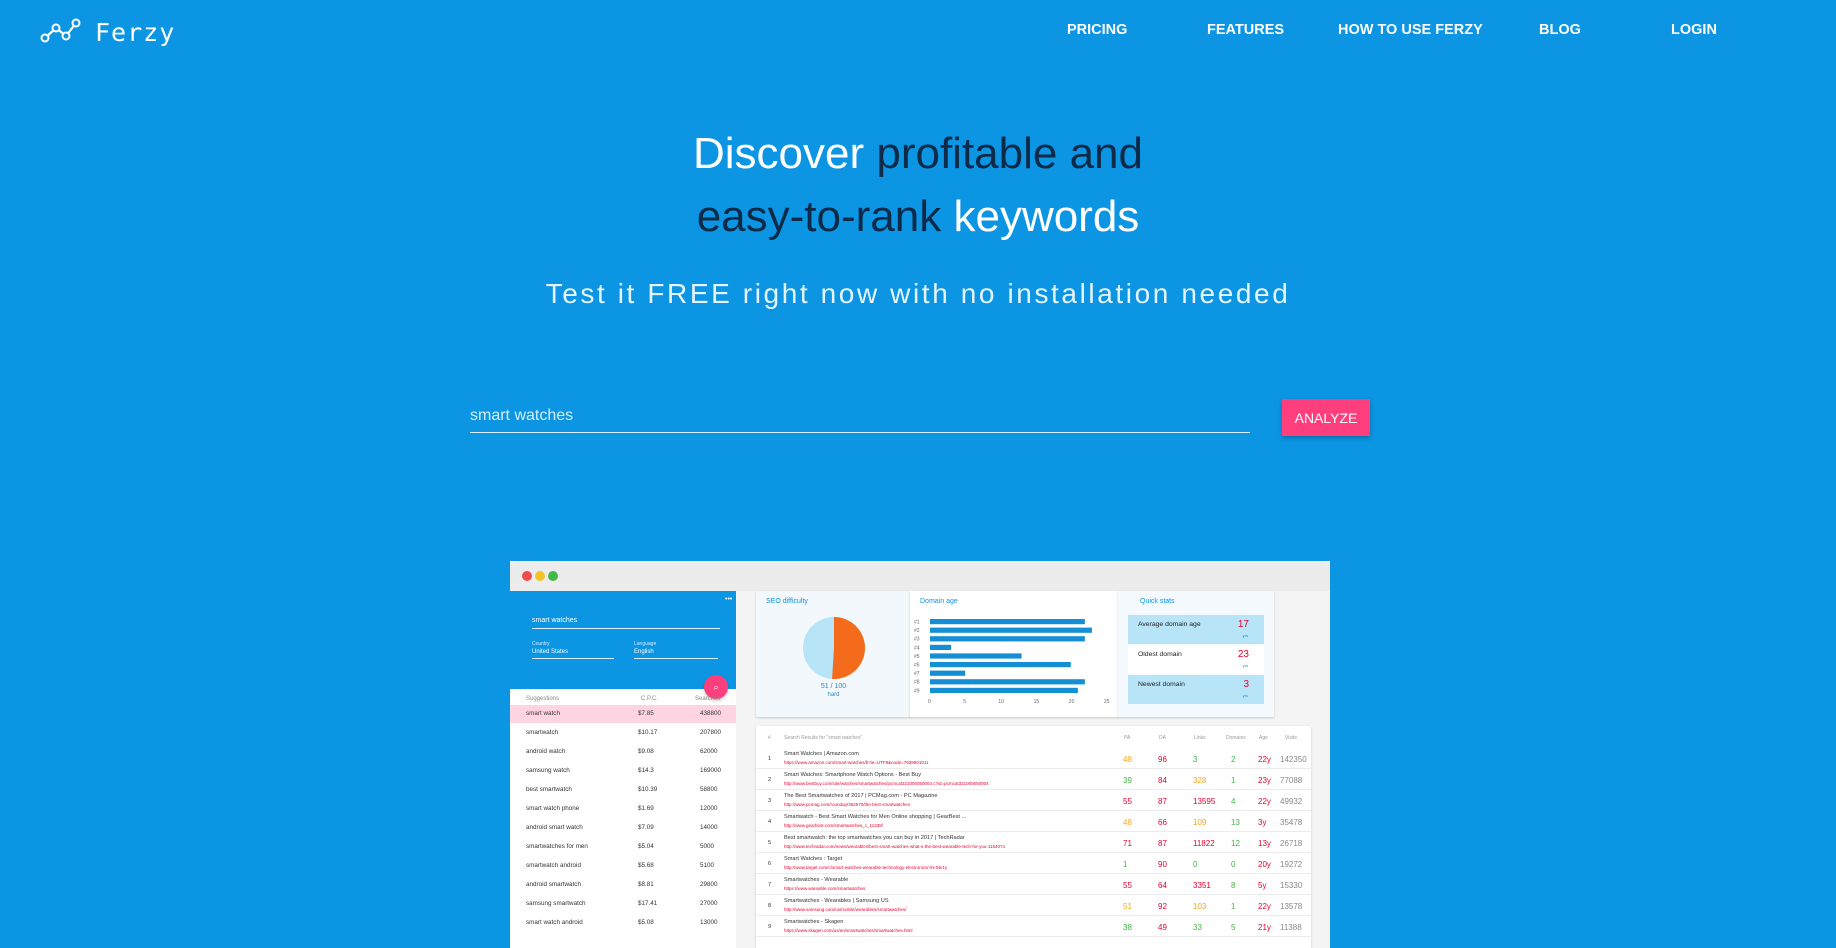 The image size is (1836, 948). Describe the element at coordinates (1200, 906) in the screenshot. I see `result-links: 103` at that location.